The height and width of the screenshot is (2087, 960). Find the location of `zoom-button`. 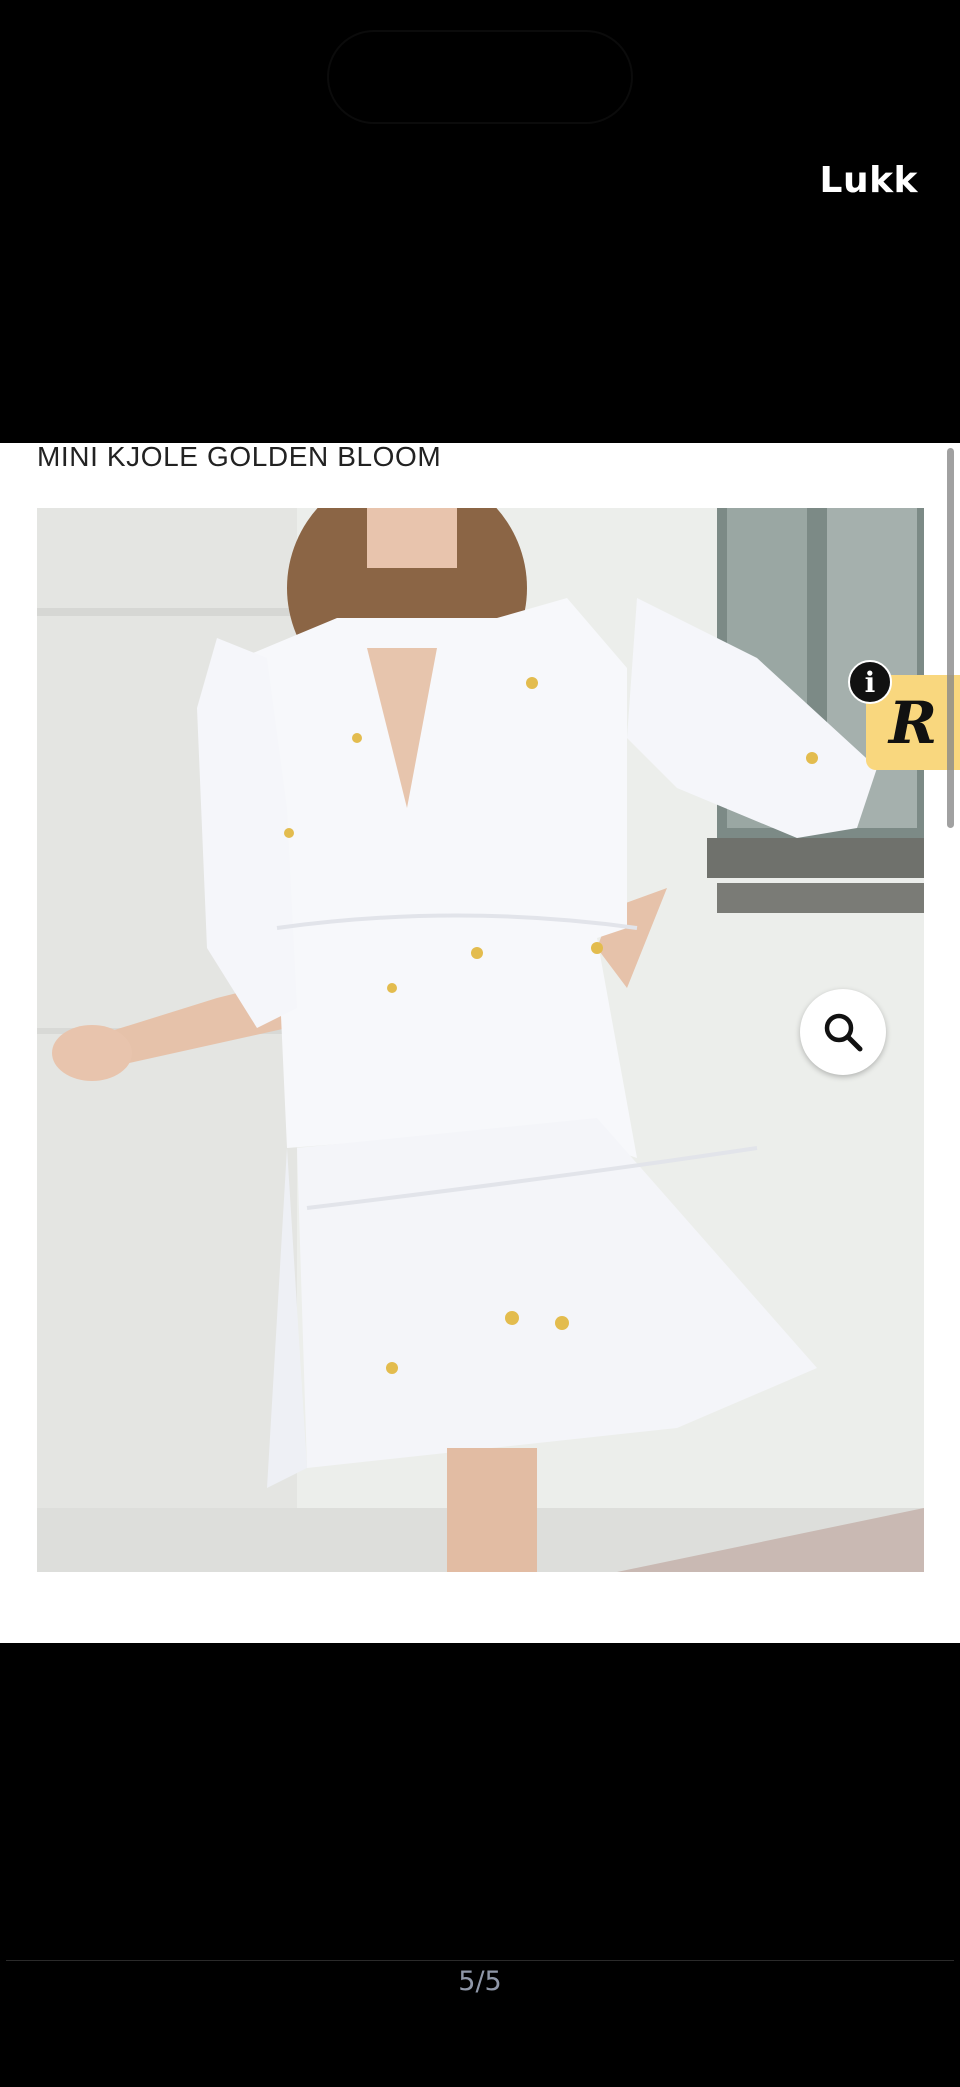

zoom-button is located at coordinates (843, 1032).